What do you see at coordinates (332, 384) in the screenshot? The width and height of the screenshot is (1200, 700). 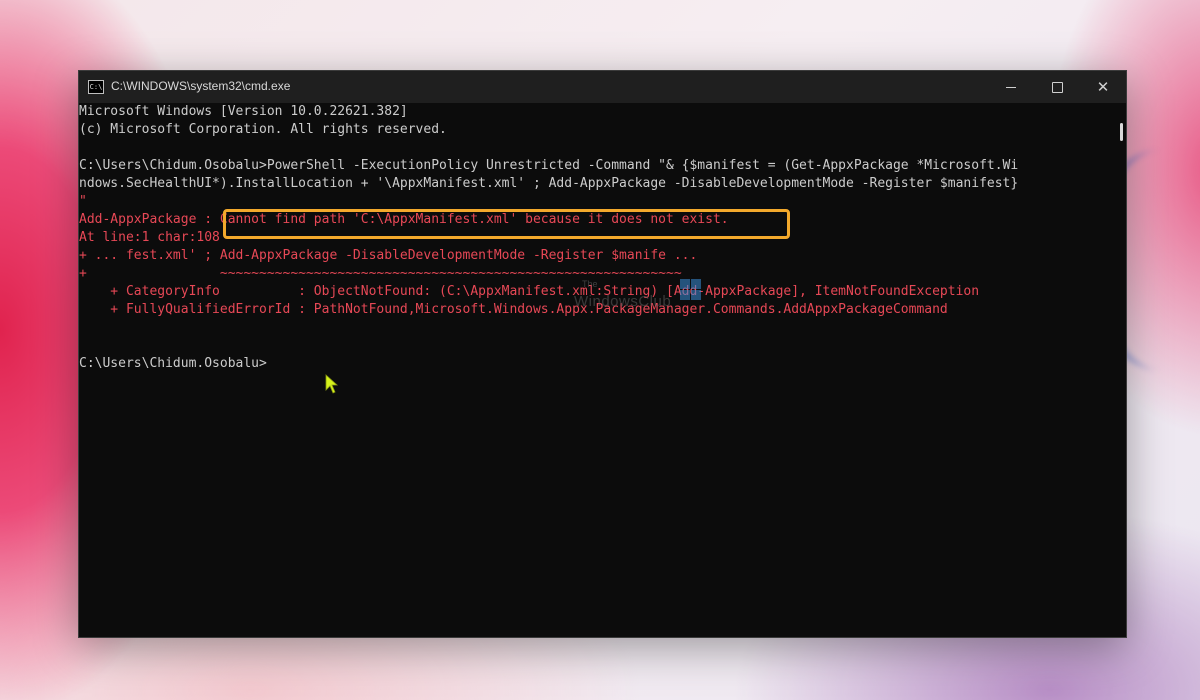 I see `mouse-pointer-icon` at bounding box center [332, 384].